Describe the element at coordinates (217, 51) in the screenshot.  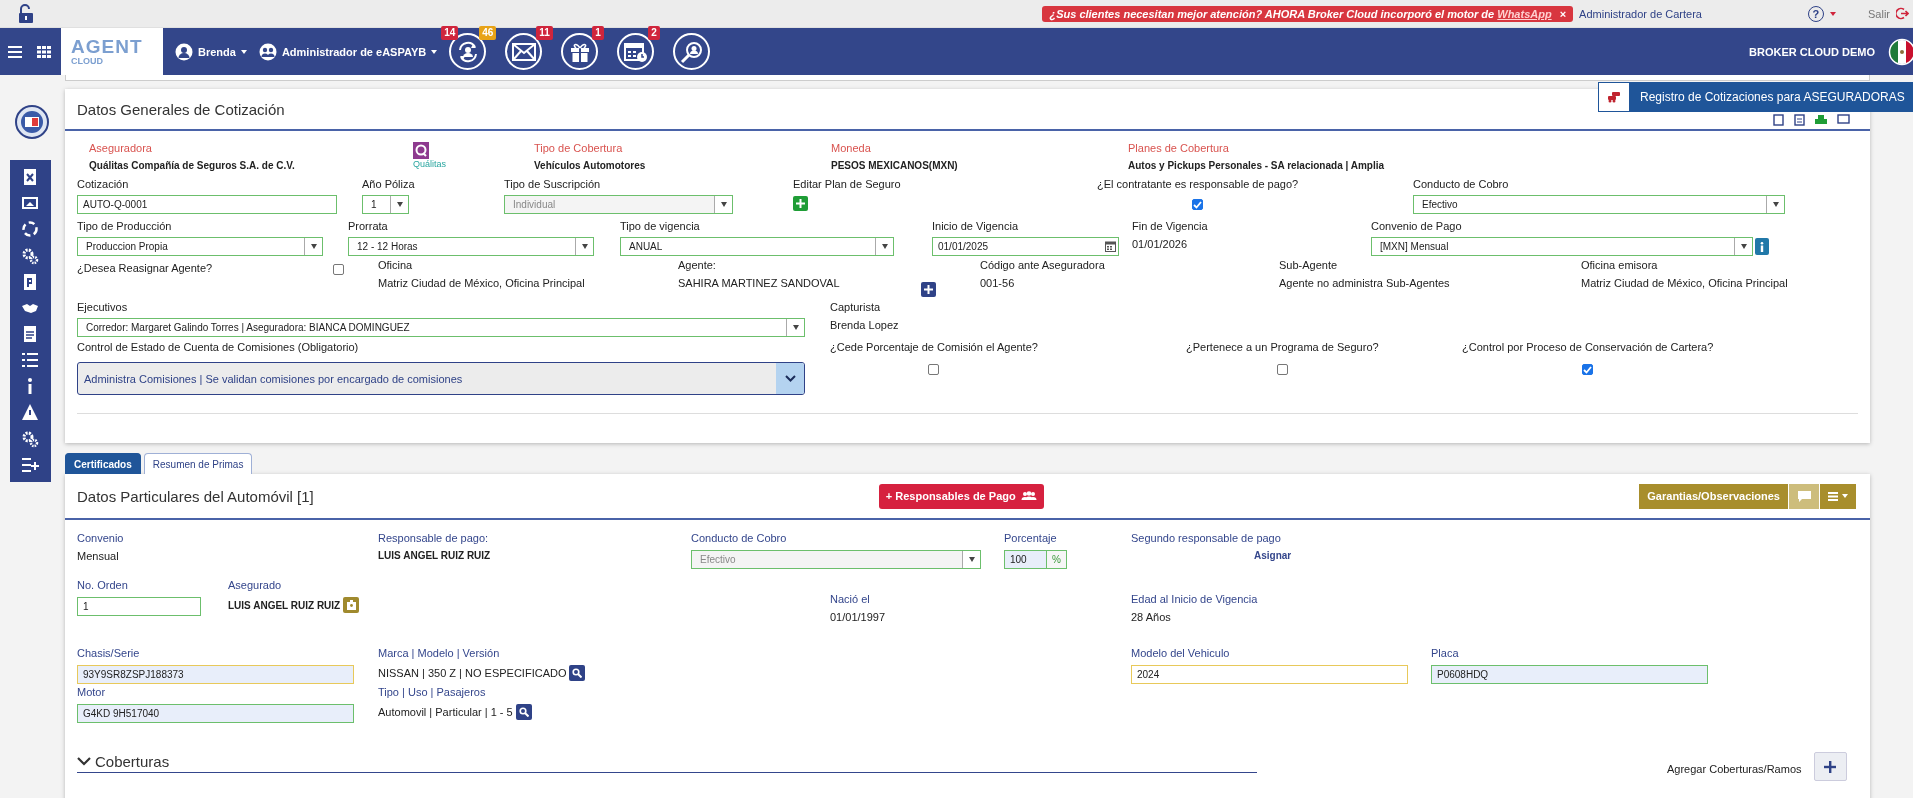
I see `user-menu: Brenda` at that location.